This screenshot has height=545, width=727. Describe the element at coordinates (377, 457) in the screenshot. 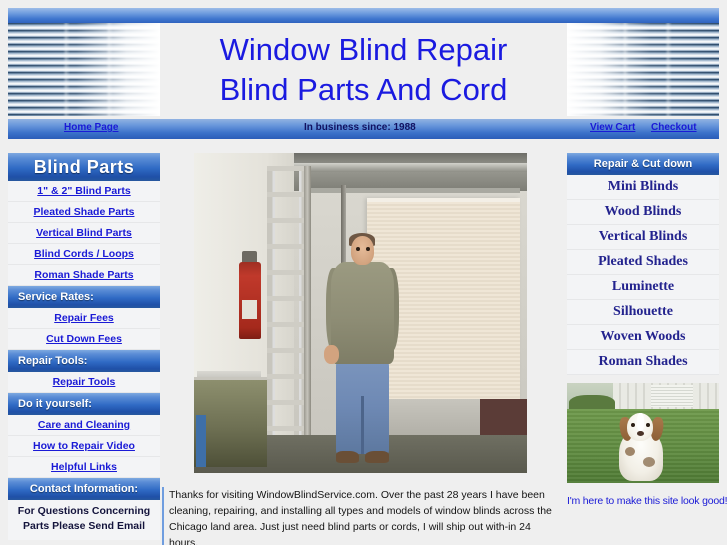

I see `photo-man-shoe-right` at that location.